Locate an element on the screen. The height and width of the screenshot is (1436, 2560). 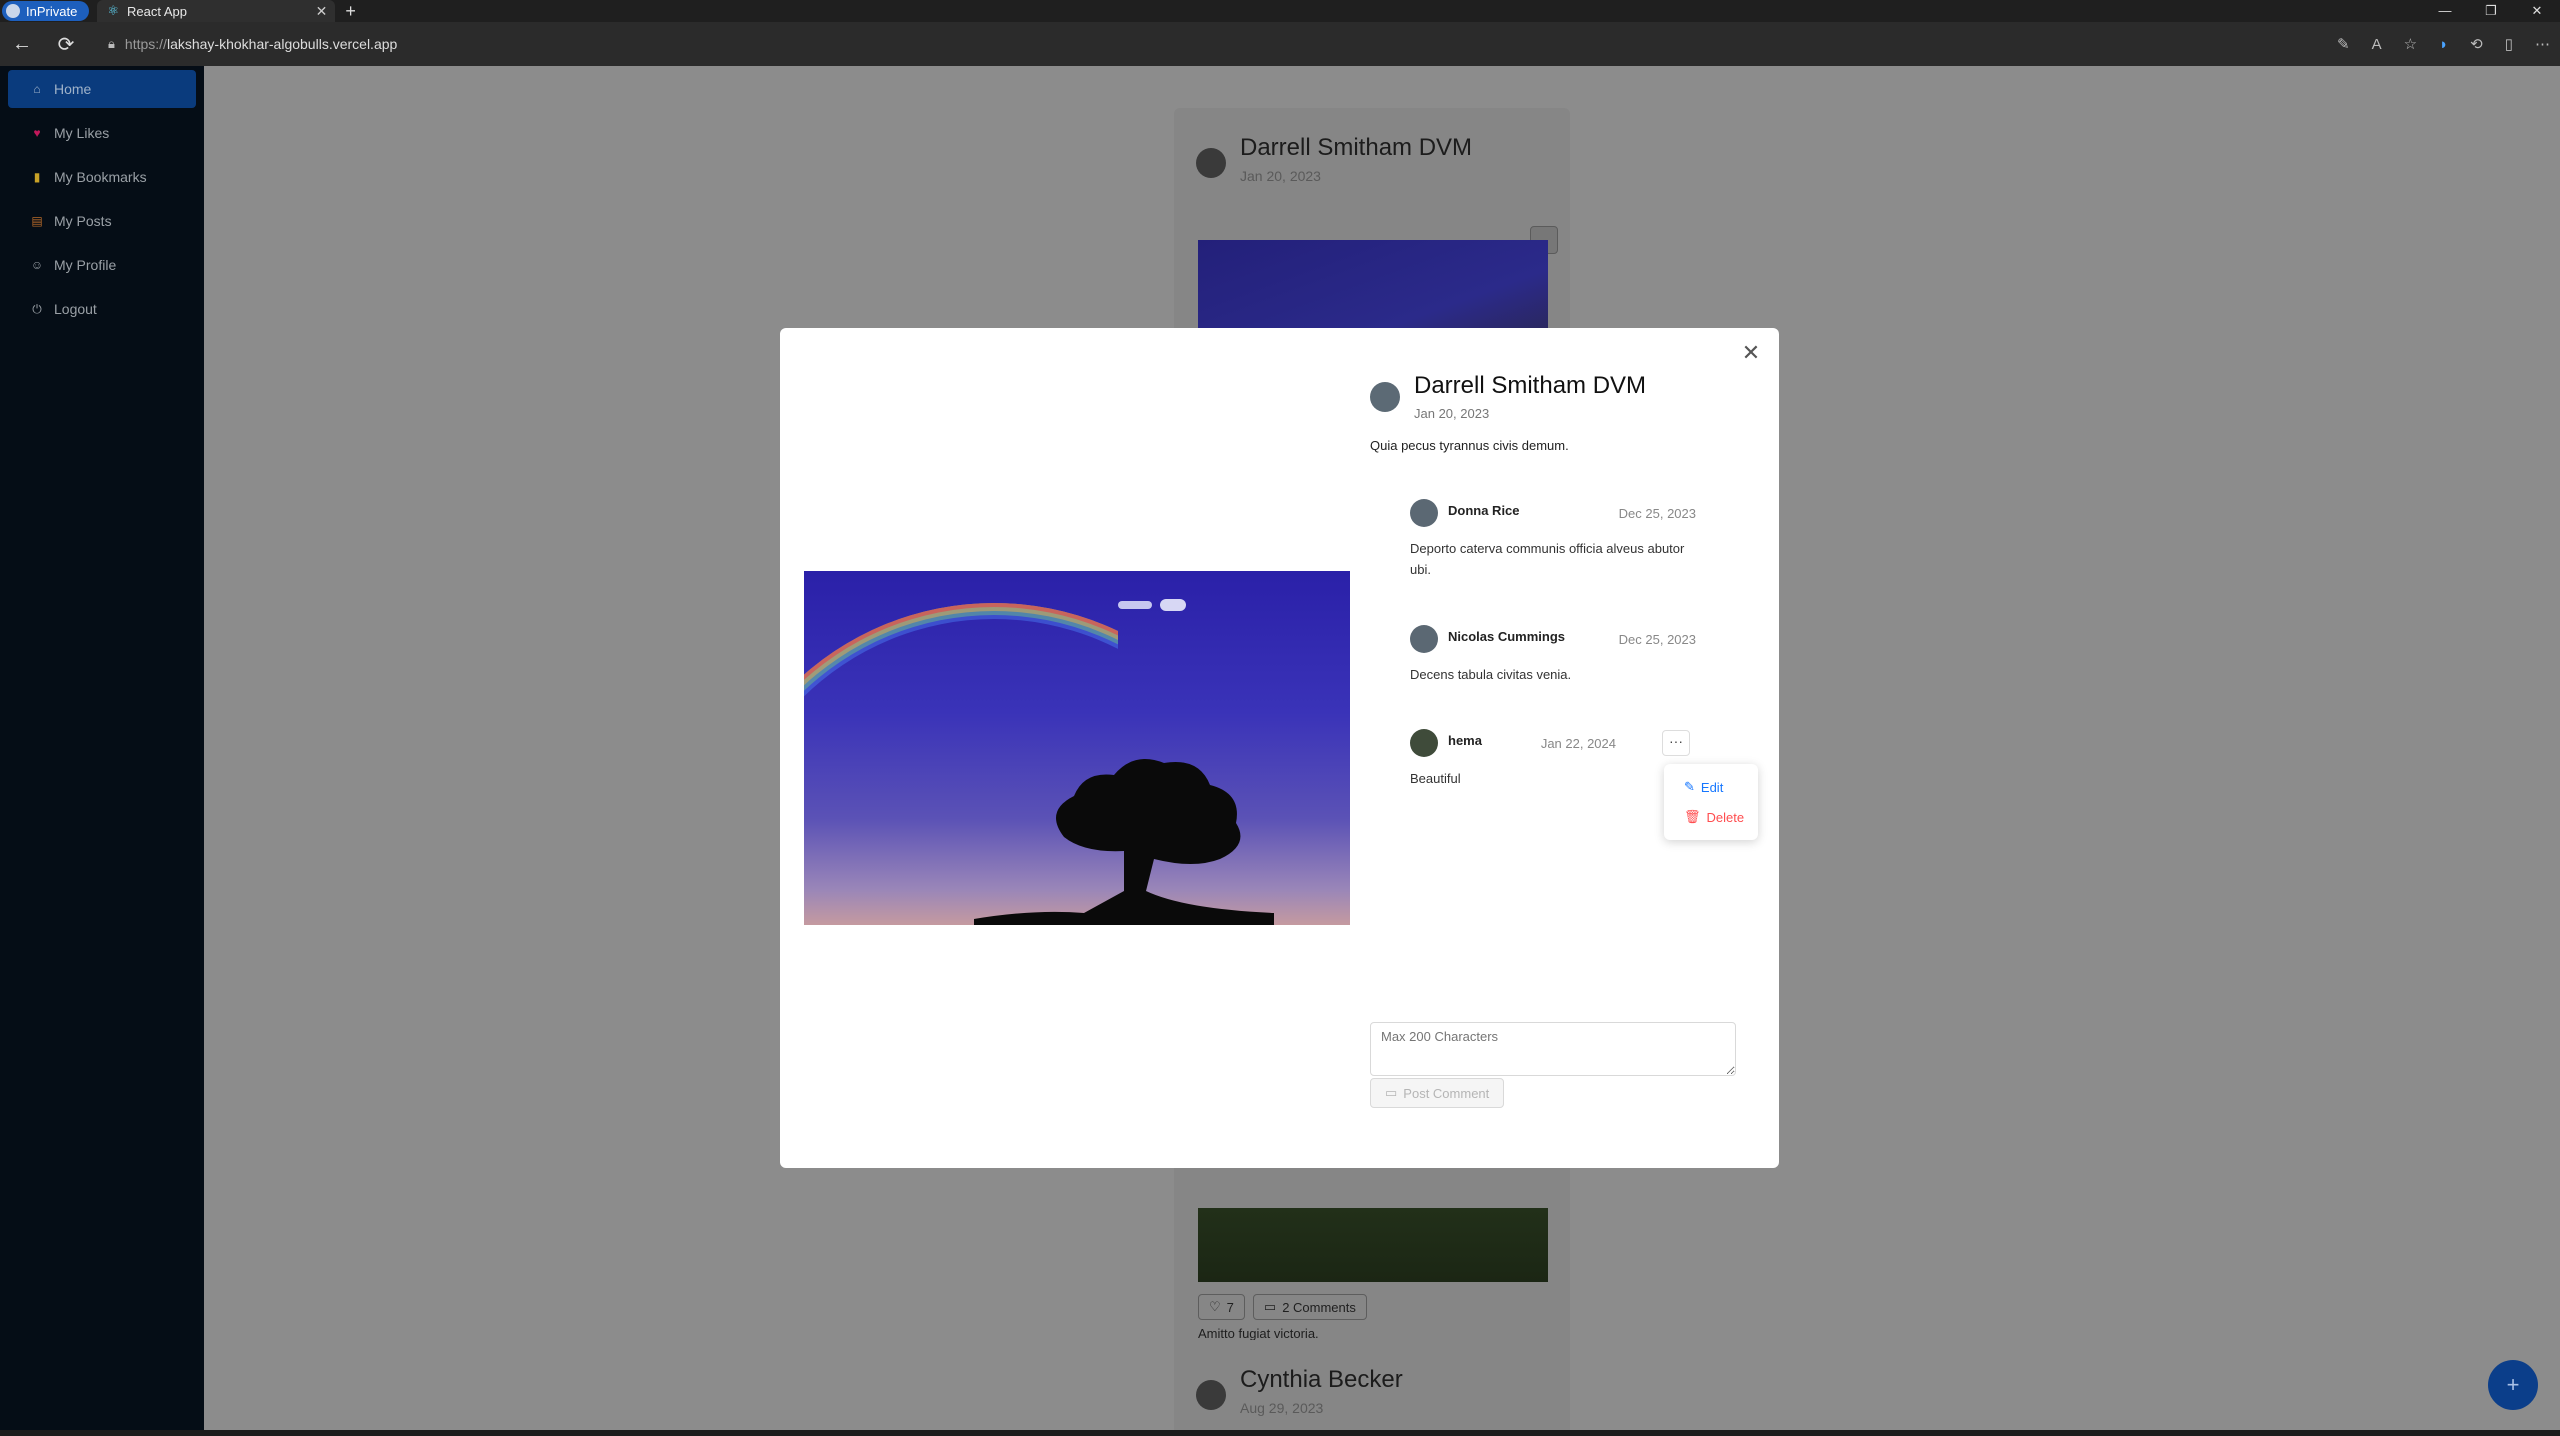
extension-icon: ◗ is located at coordinates (2443, 44).